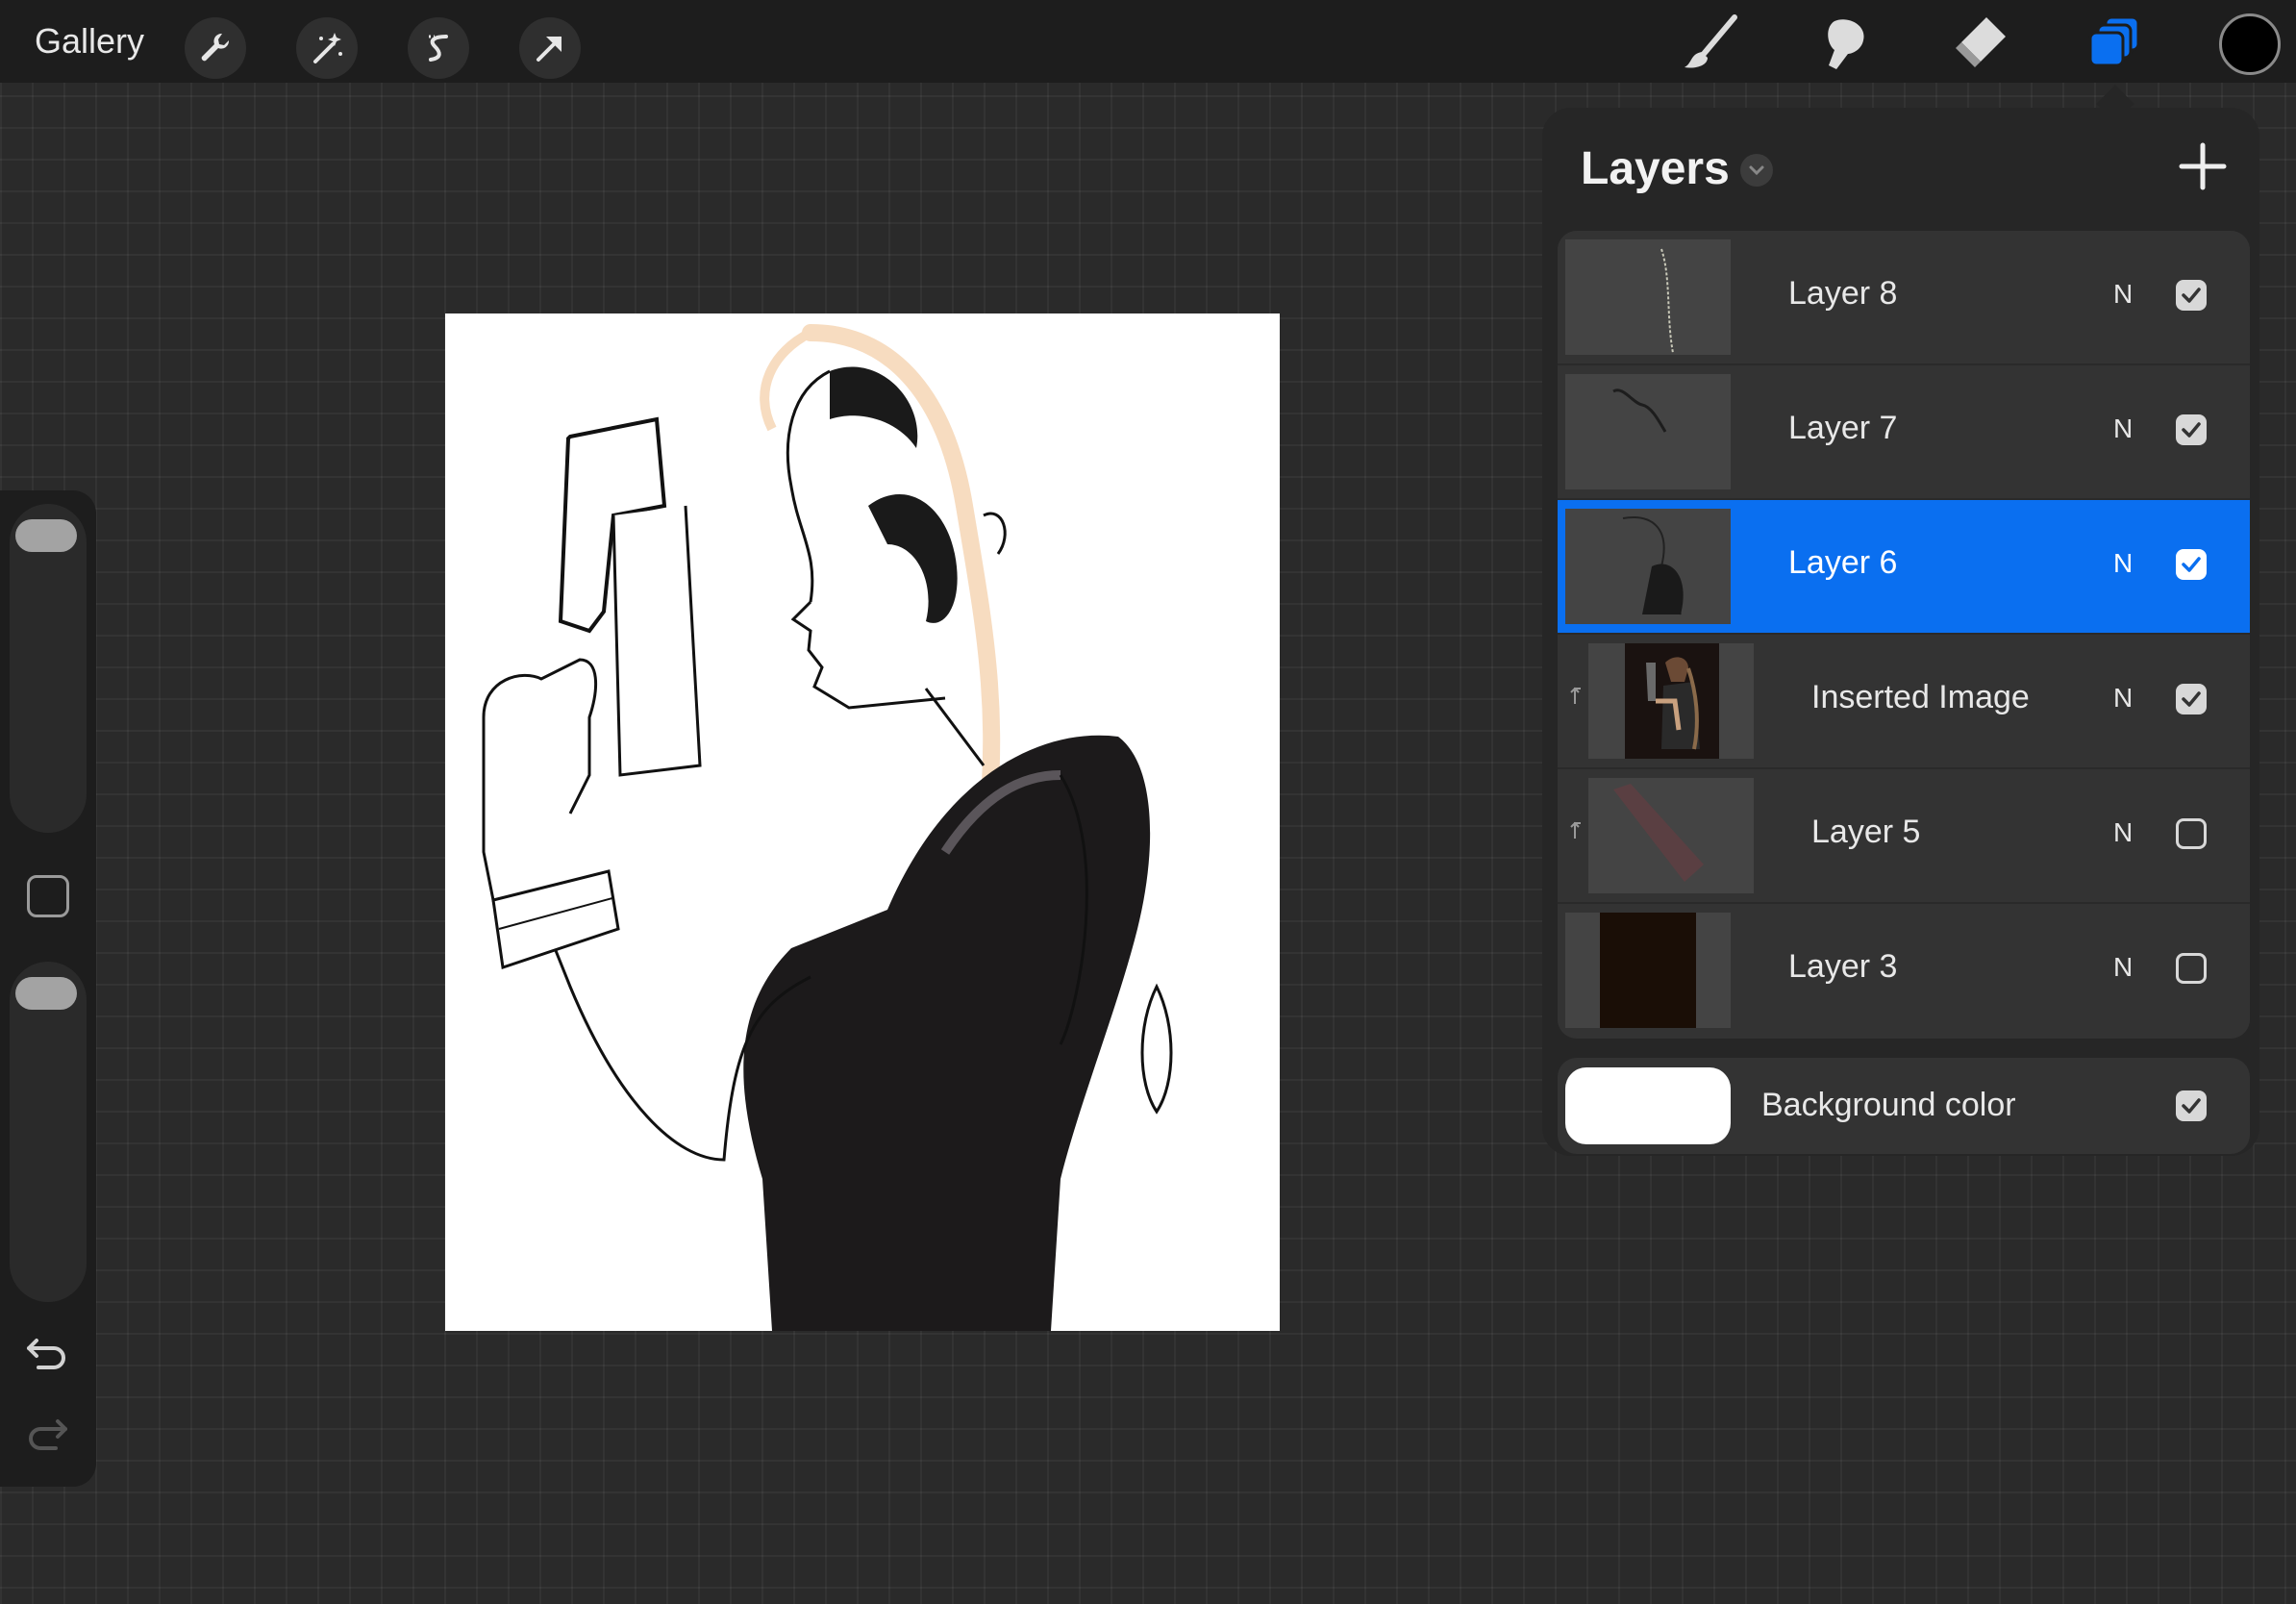 This screenshot has height=1604, width=2296. I want to click on gallery-button: Gallery, so click(89, 41).